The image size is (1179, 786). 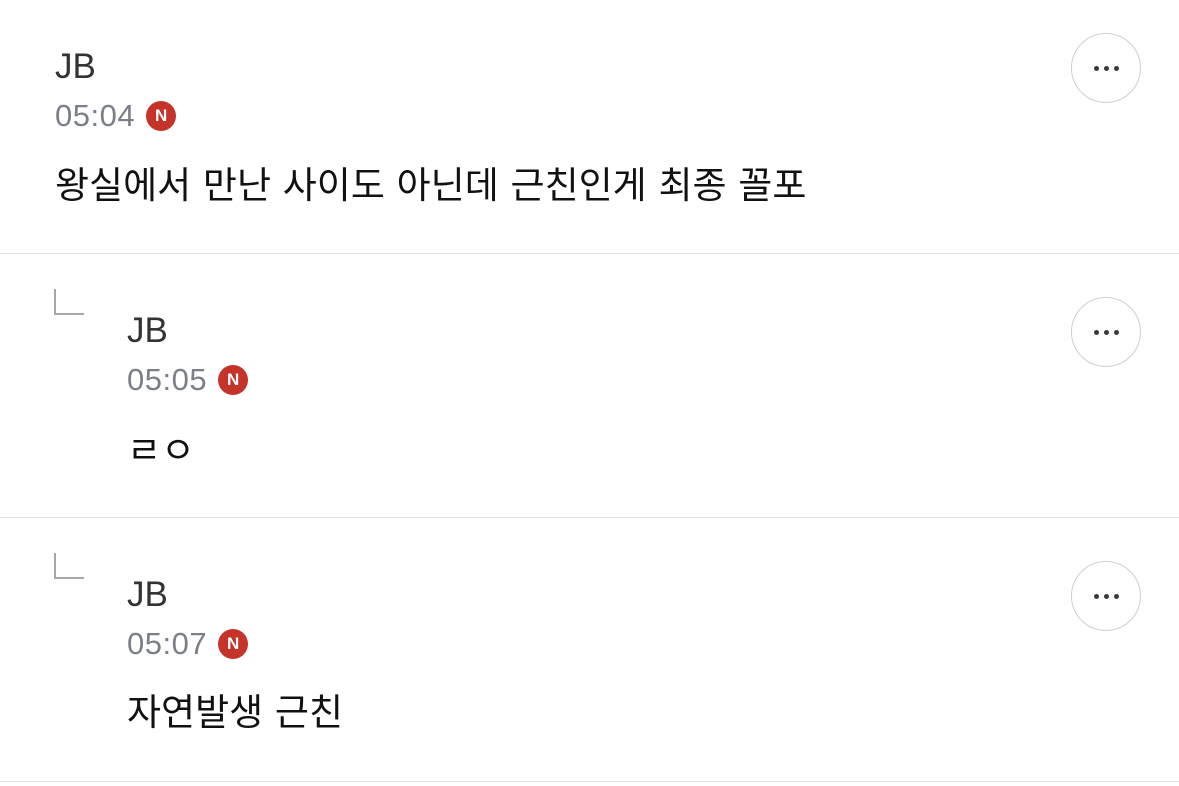 I want to click on comment-time: 05:04, so click(x=95, y=115).